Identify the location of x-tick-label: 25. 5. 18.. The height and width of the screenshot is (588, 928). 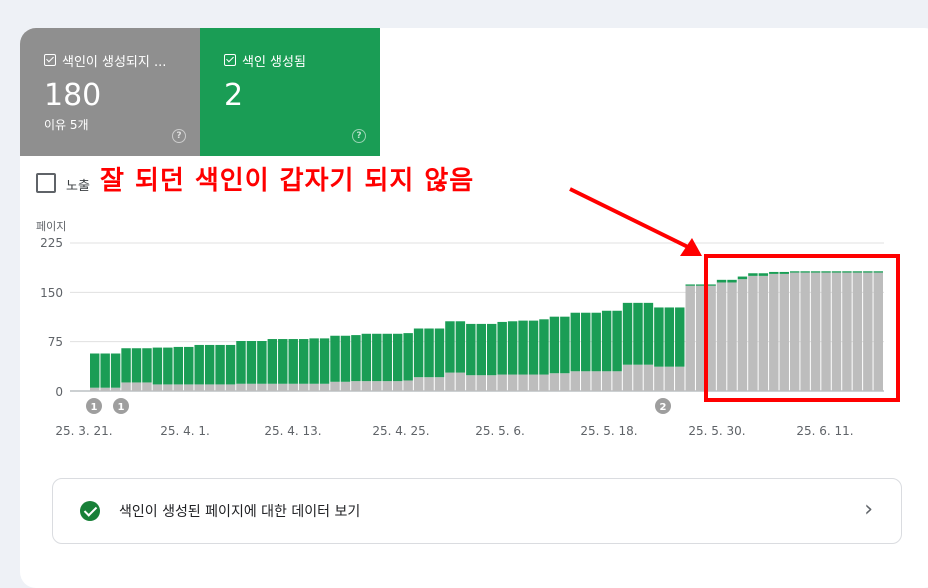
(609, 431).